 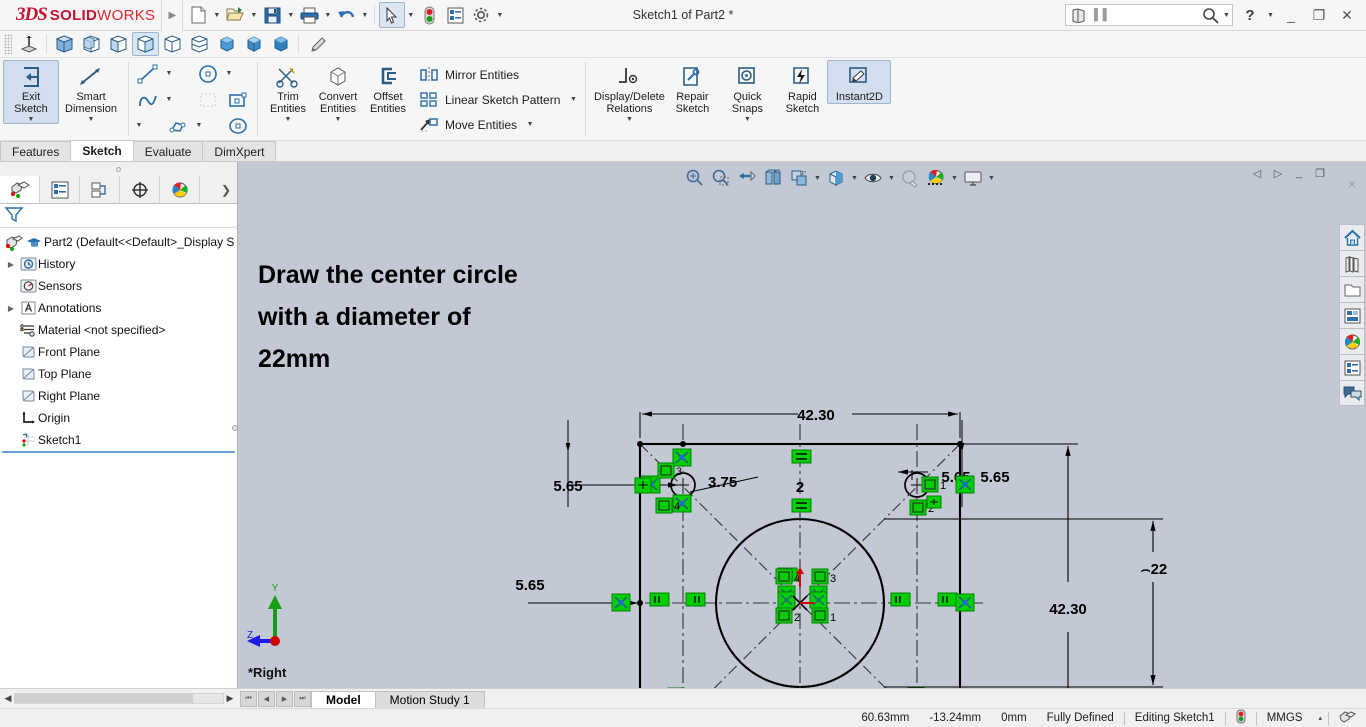 I want to click on overlay-icon, so click(x=1347, y=718).